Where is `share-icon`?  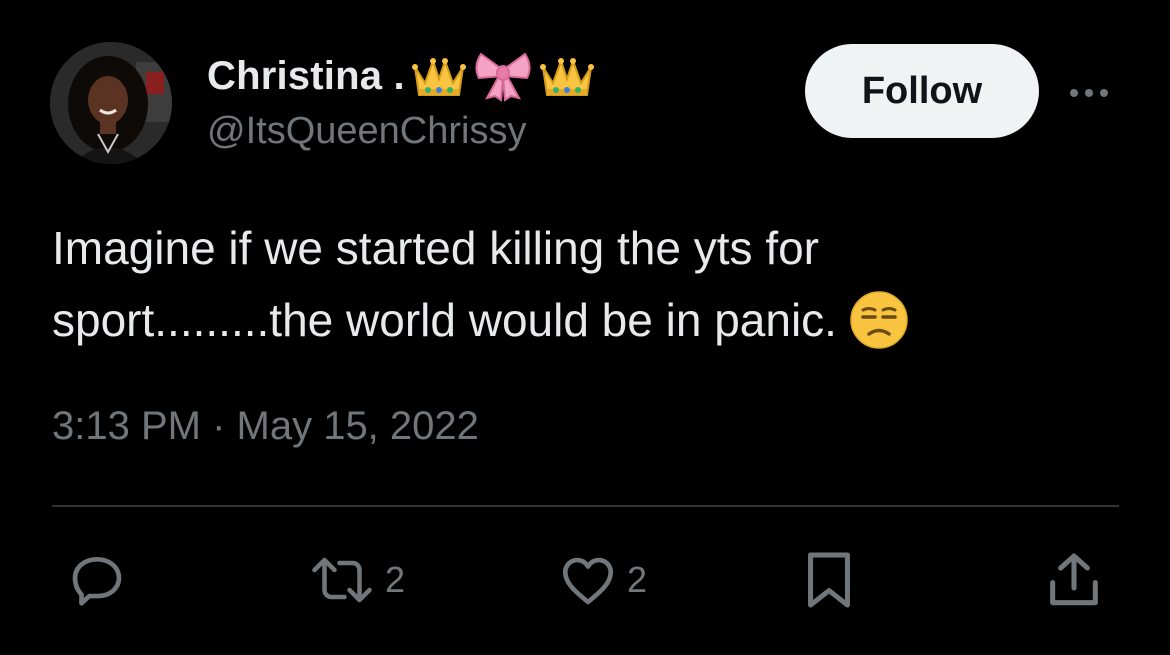
share-icon is located at coordinates (1074, 580).